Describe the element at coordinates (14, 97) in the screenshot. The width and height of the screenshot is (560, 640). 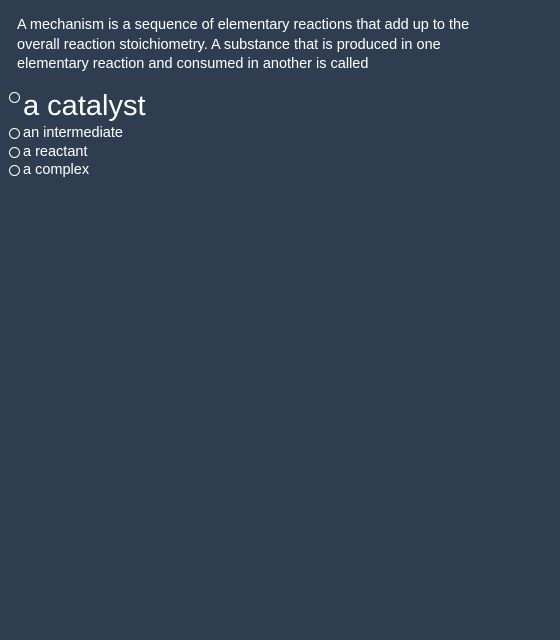
I see `radio-button-catalyst` at that location.